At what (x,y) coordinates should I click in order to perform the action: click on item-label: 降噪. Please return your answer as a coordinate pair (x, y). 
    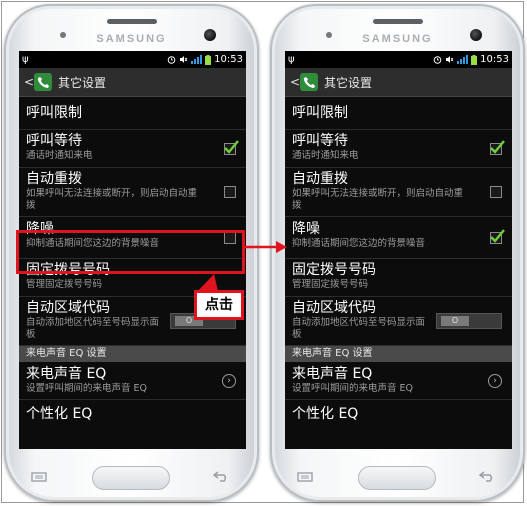
    Looking at the image, I should click on (306, 229).